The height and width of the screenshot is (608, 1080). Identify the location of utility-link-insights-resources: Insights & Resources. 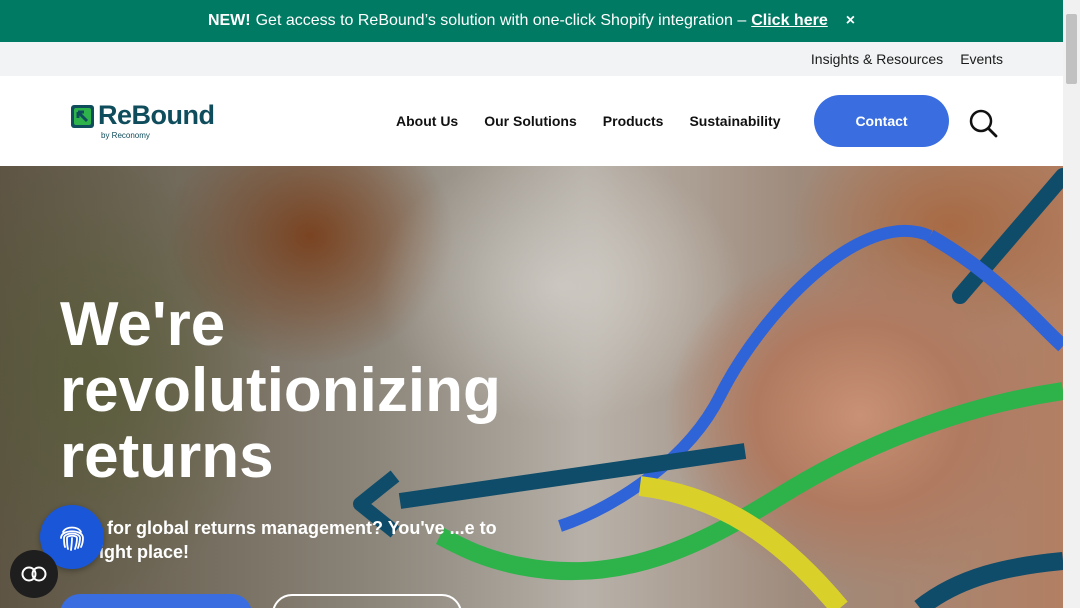
(877, 59).